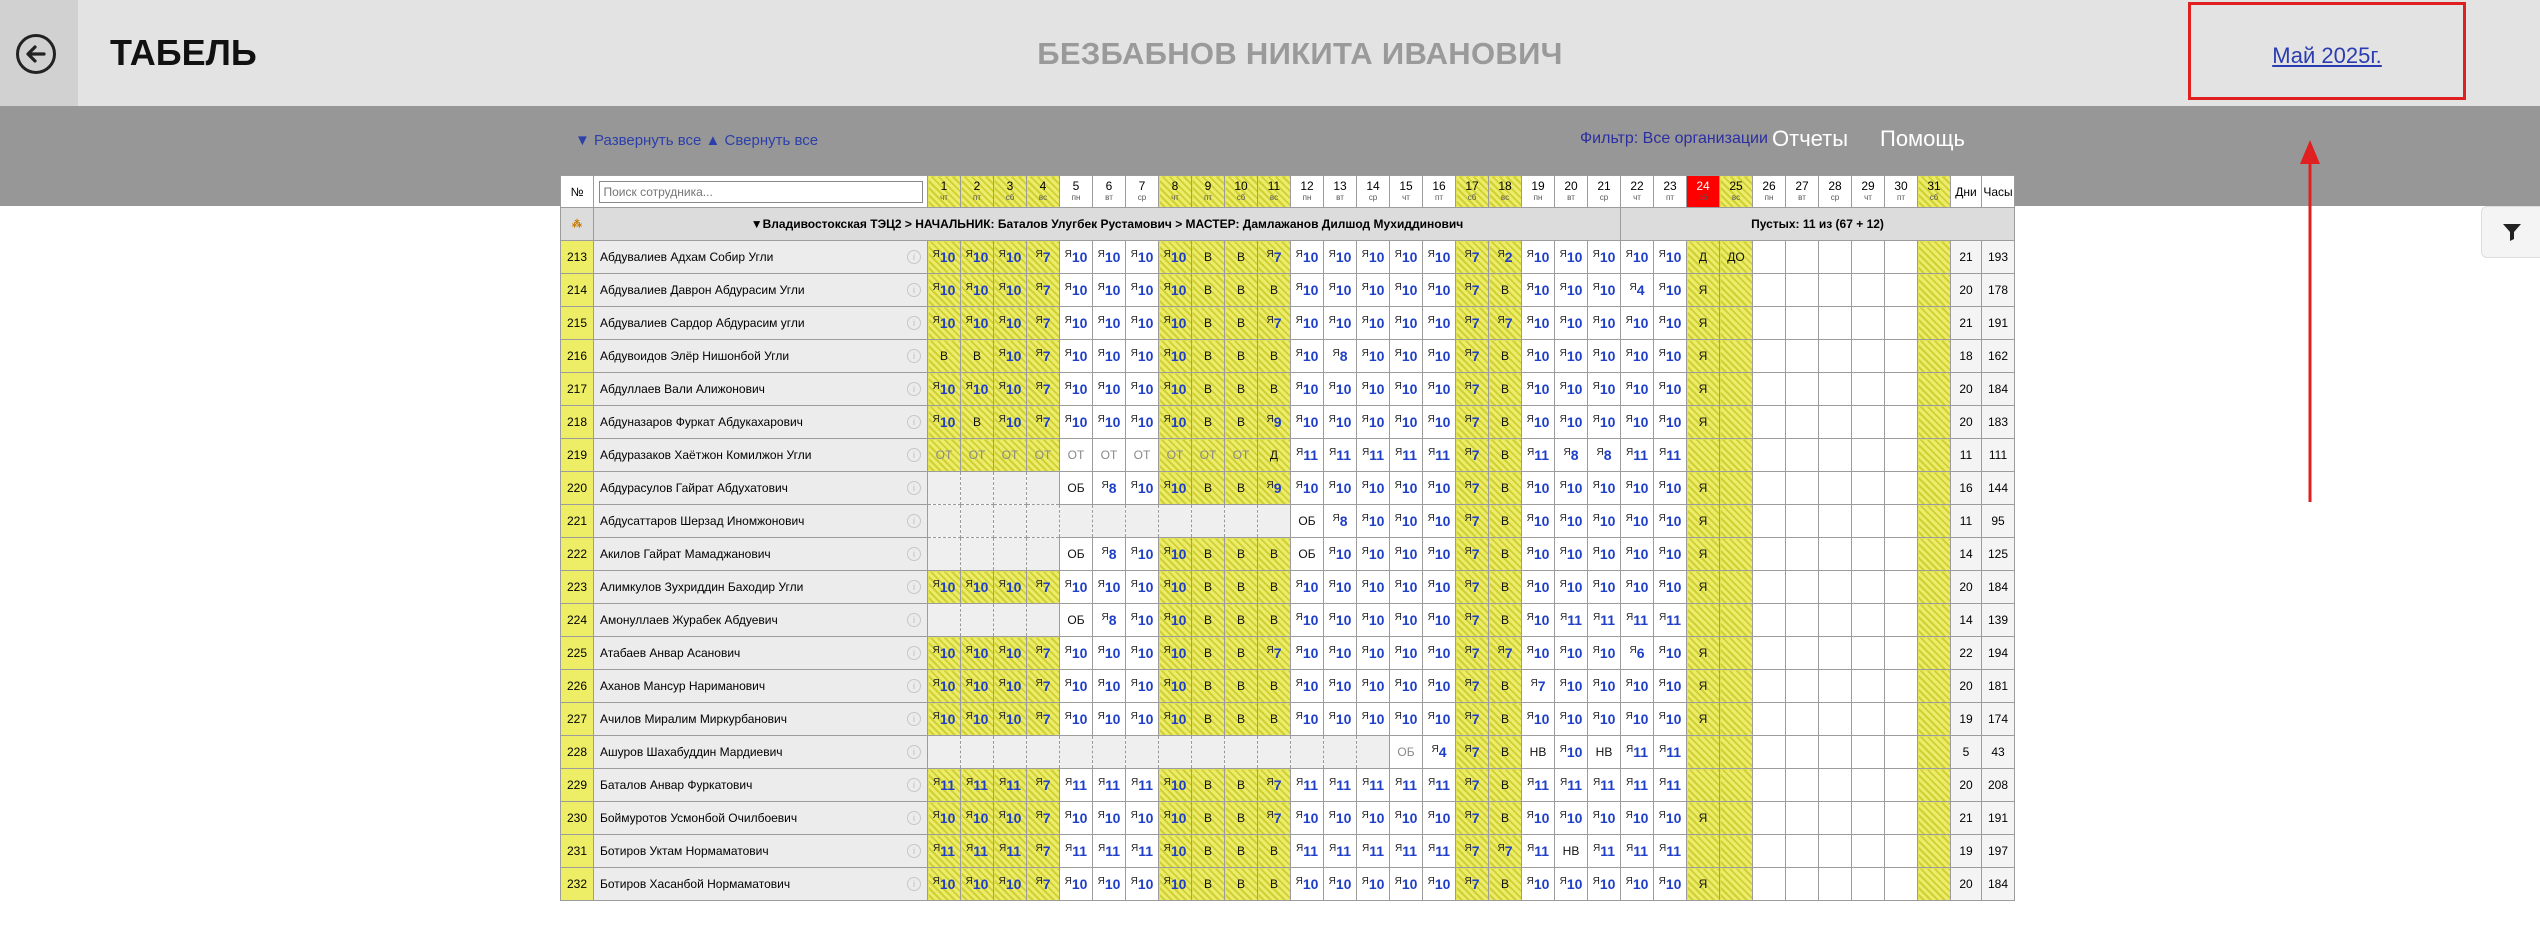 The image size is (2540, 930). I want to click on day-header-14: 14 ср, so click(1373, 191).